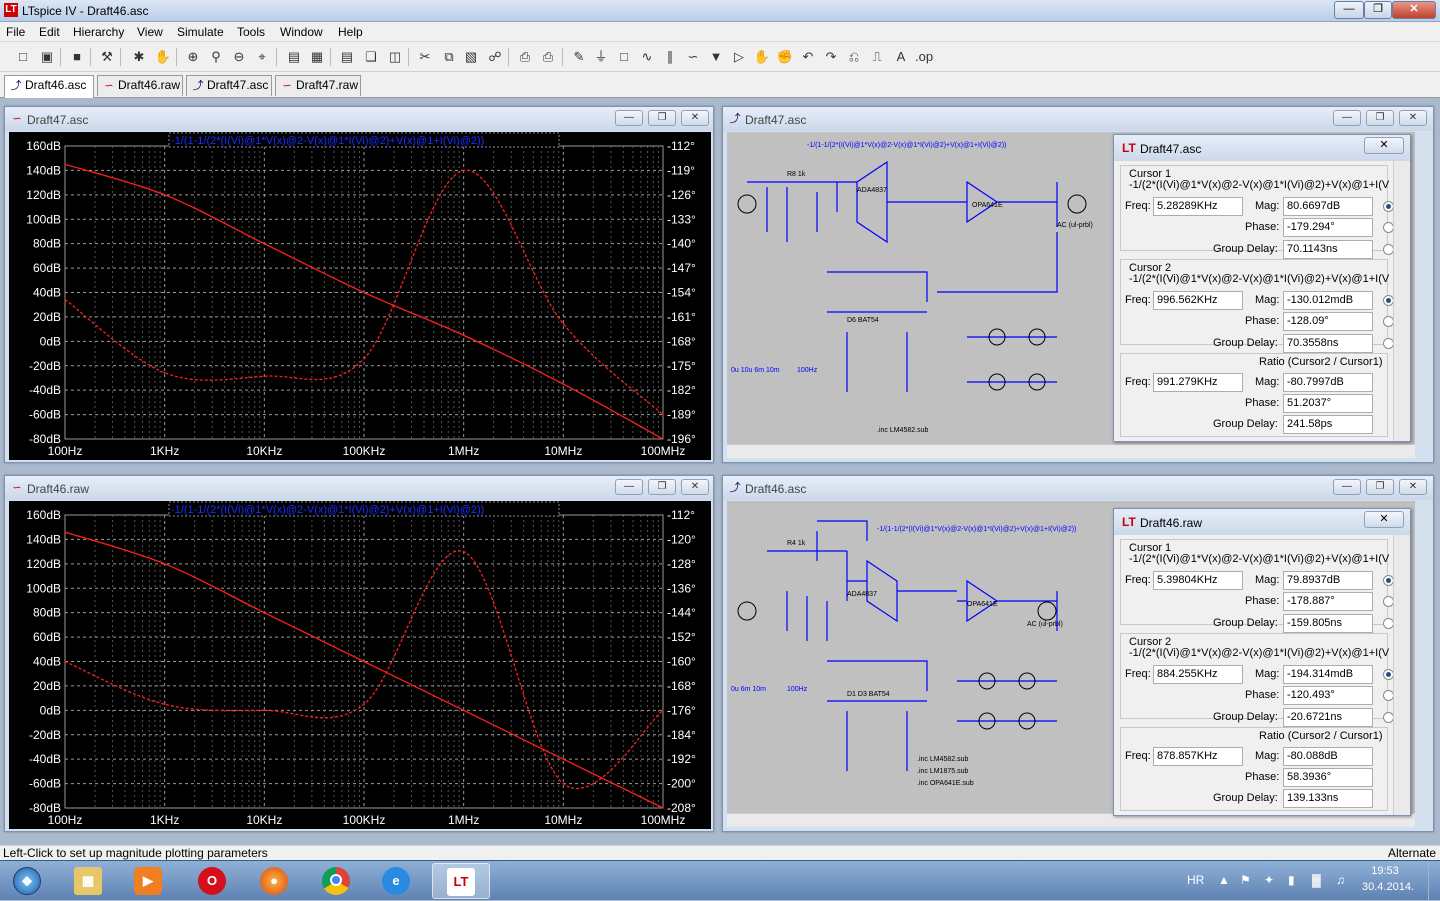 The height and width of the screenshot is (901, 1440). I want to click on menu-window: Window, so click(301, 32).